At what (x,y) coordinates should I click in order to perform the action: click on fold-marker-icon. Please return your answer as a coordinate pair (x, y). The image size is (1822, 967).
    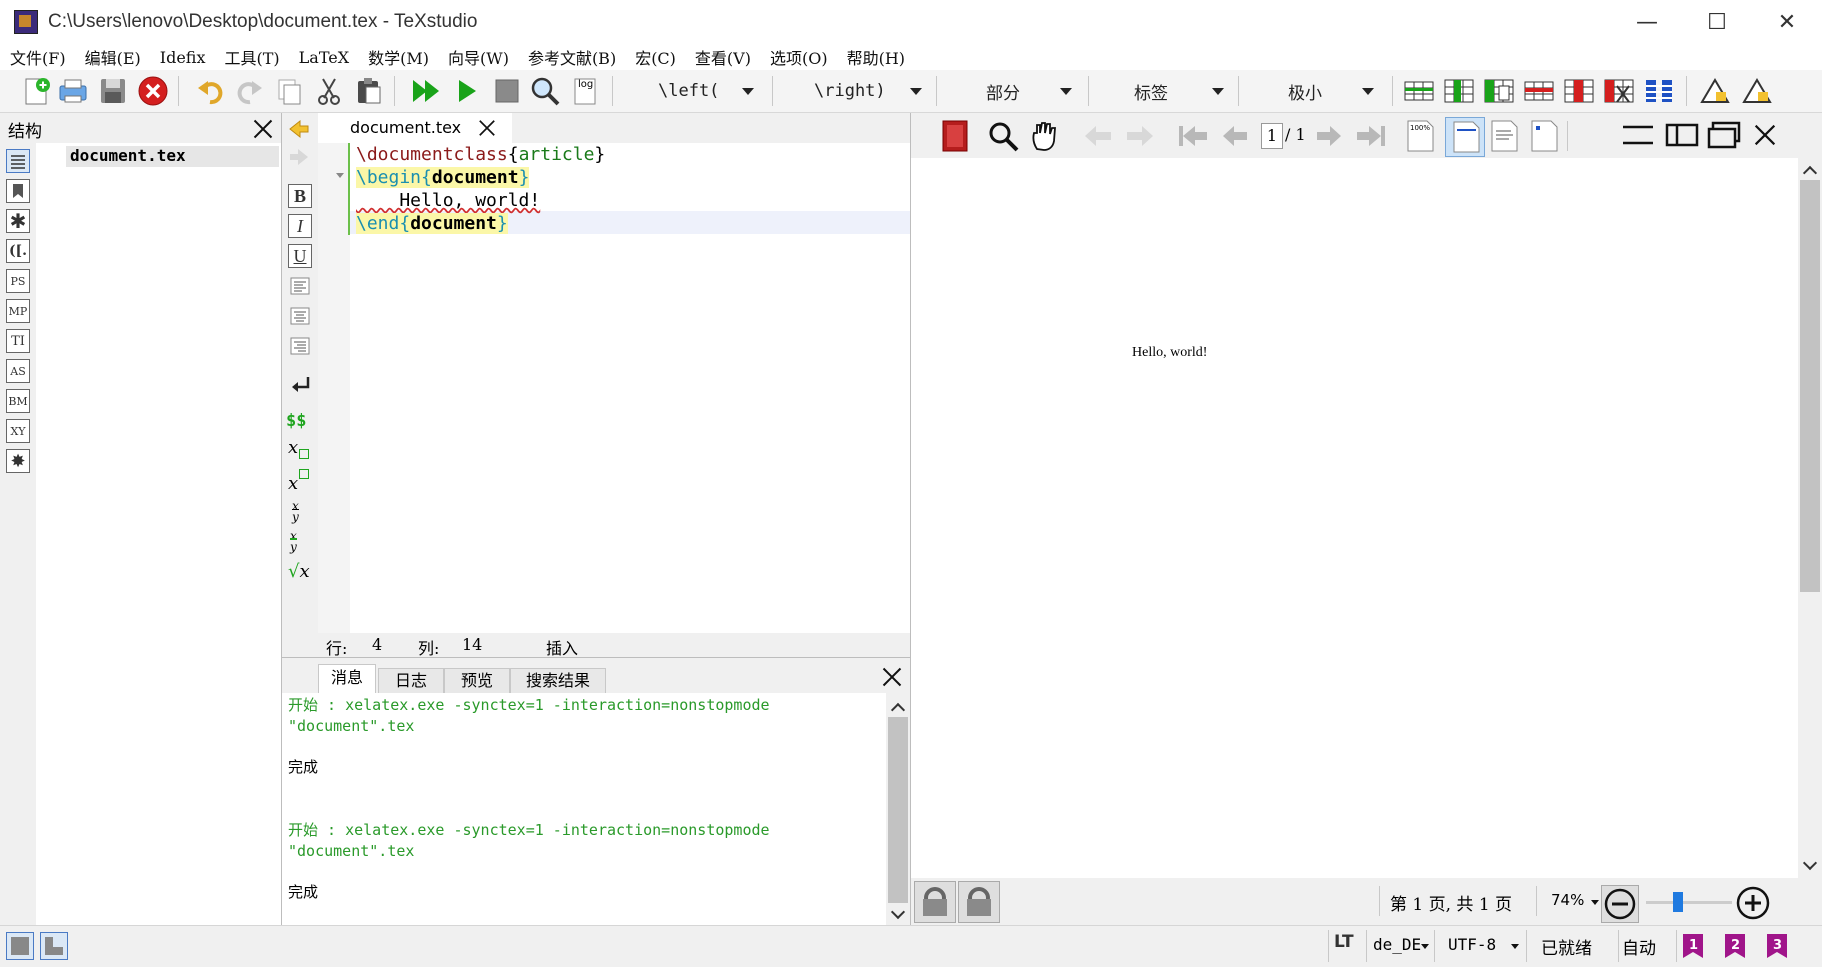
    Looking at the image, I should click on (340, 175).